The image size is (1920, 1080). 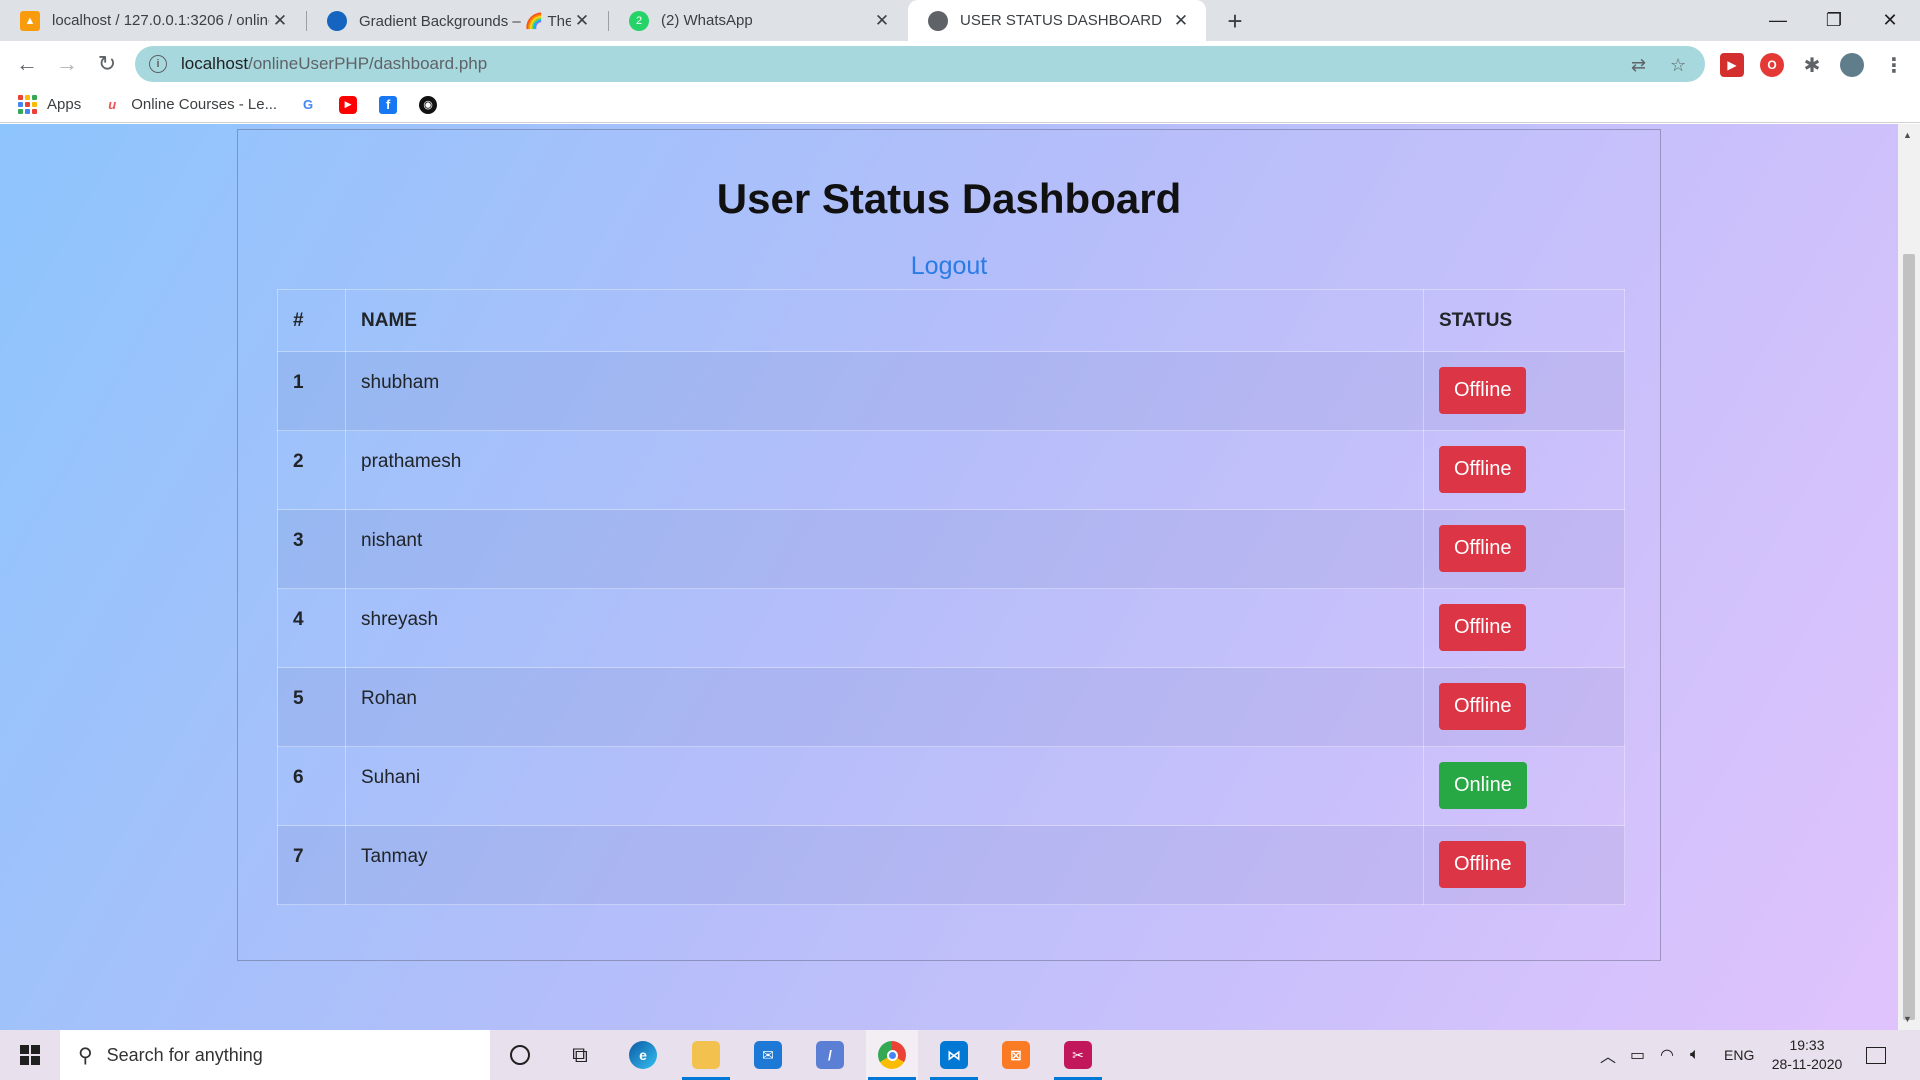 I want to click on status-badge-online: Online, so click(x=1483, y=785).